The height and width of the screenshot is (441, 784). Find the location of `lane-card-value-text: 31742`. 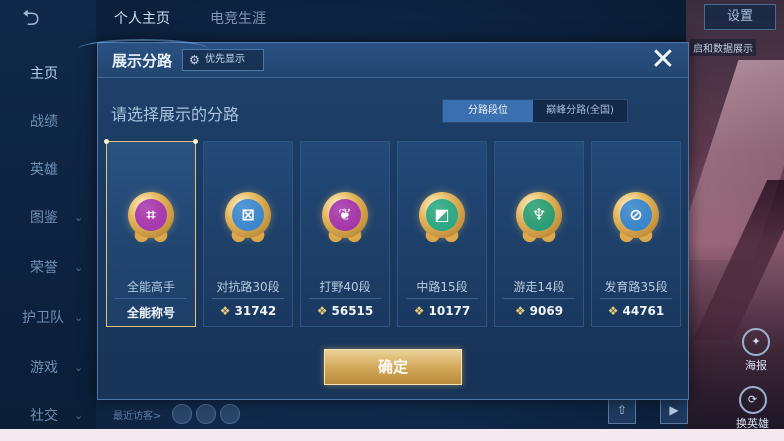

lane-card-value-text: 31742 is located at coordinates (255, 311).